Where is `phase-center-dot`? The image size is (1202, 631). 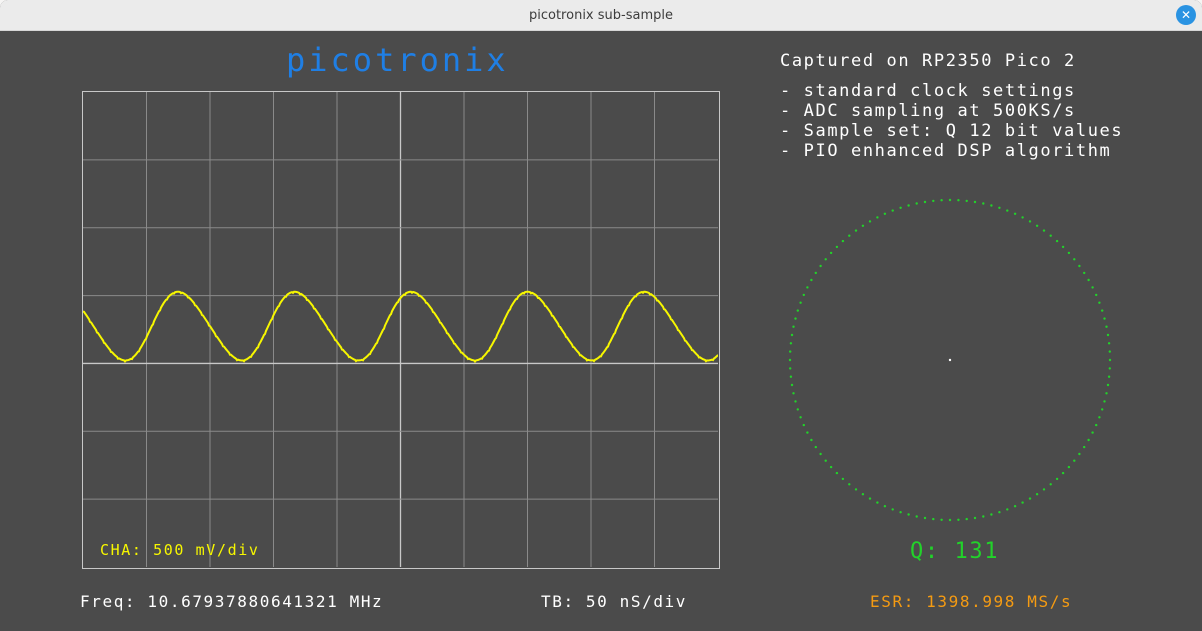
phase-center-dot is located at coordinates (950, 360).